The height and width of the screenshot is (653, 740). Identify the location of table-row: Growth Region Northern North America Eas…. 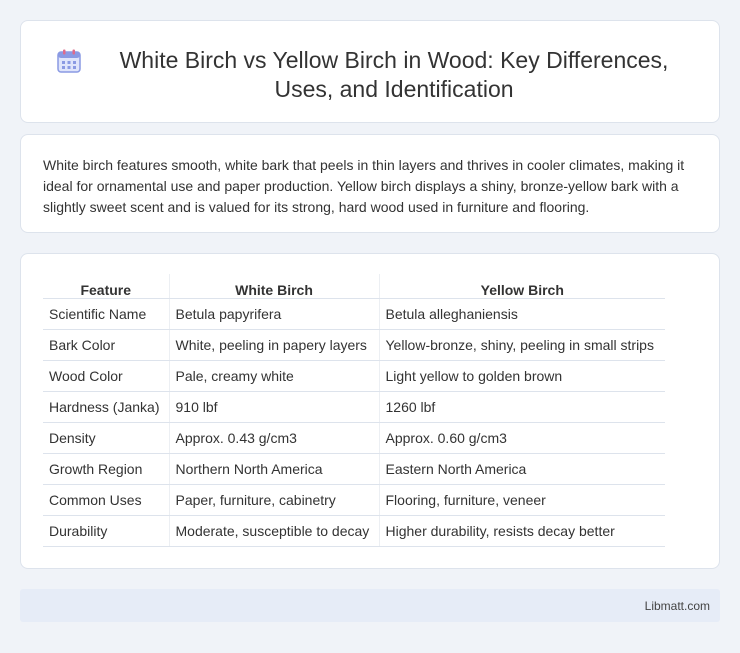
(354, 469).